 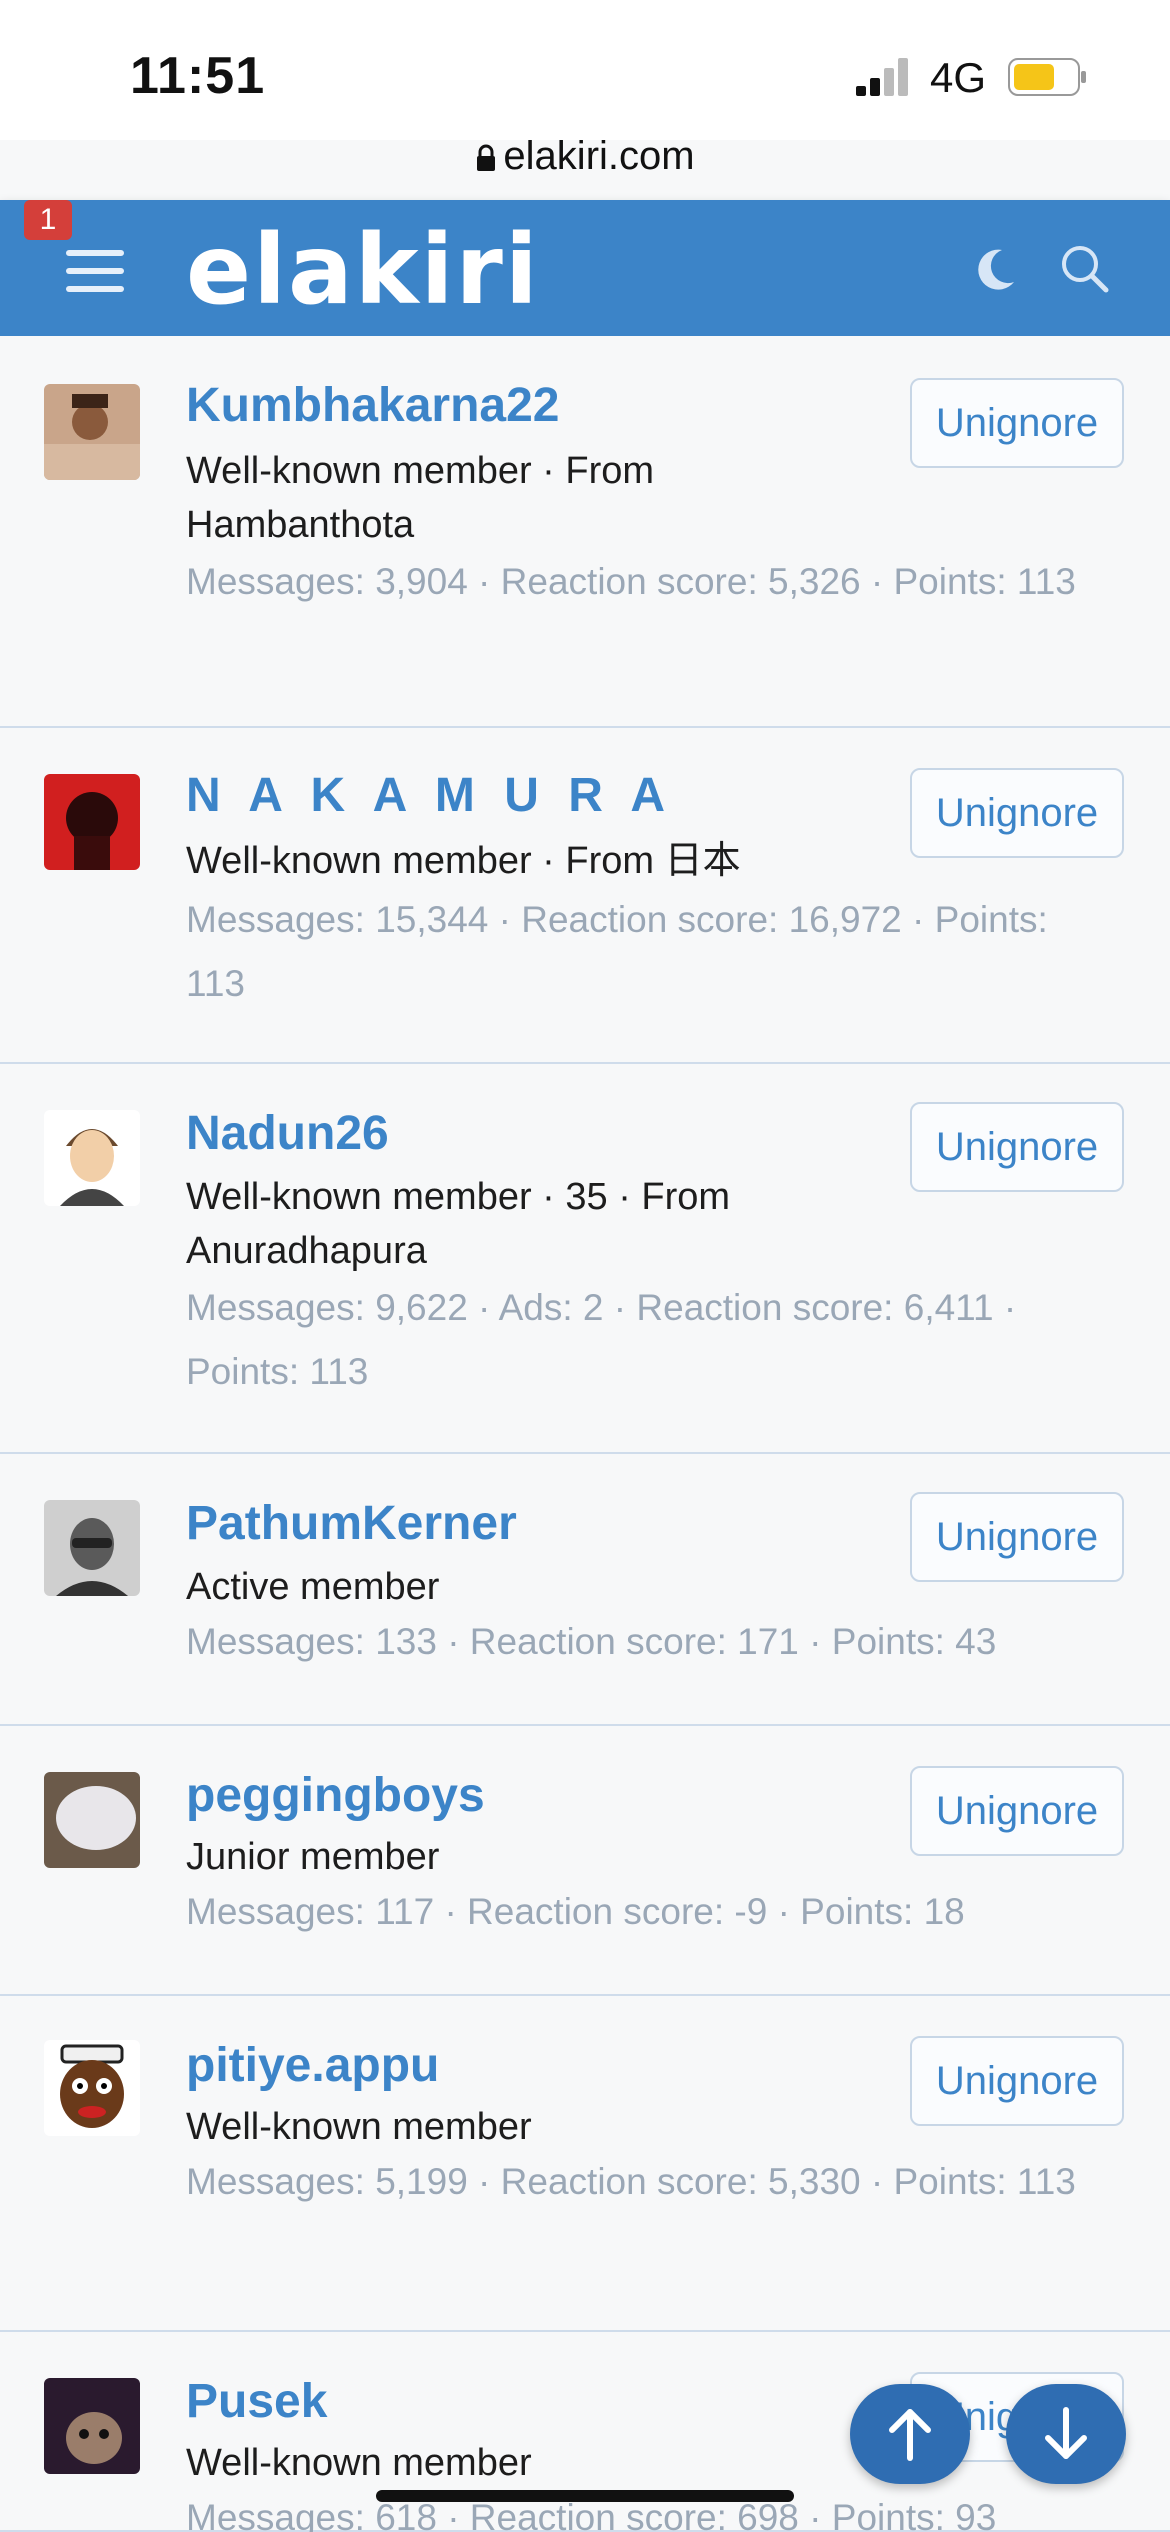 What do you see at coordinates (882, 77) in the screenshot?
I see `signal-icon` at bounding box center [882, 77].